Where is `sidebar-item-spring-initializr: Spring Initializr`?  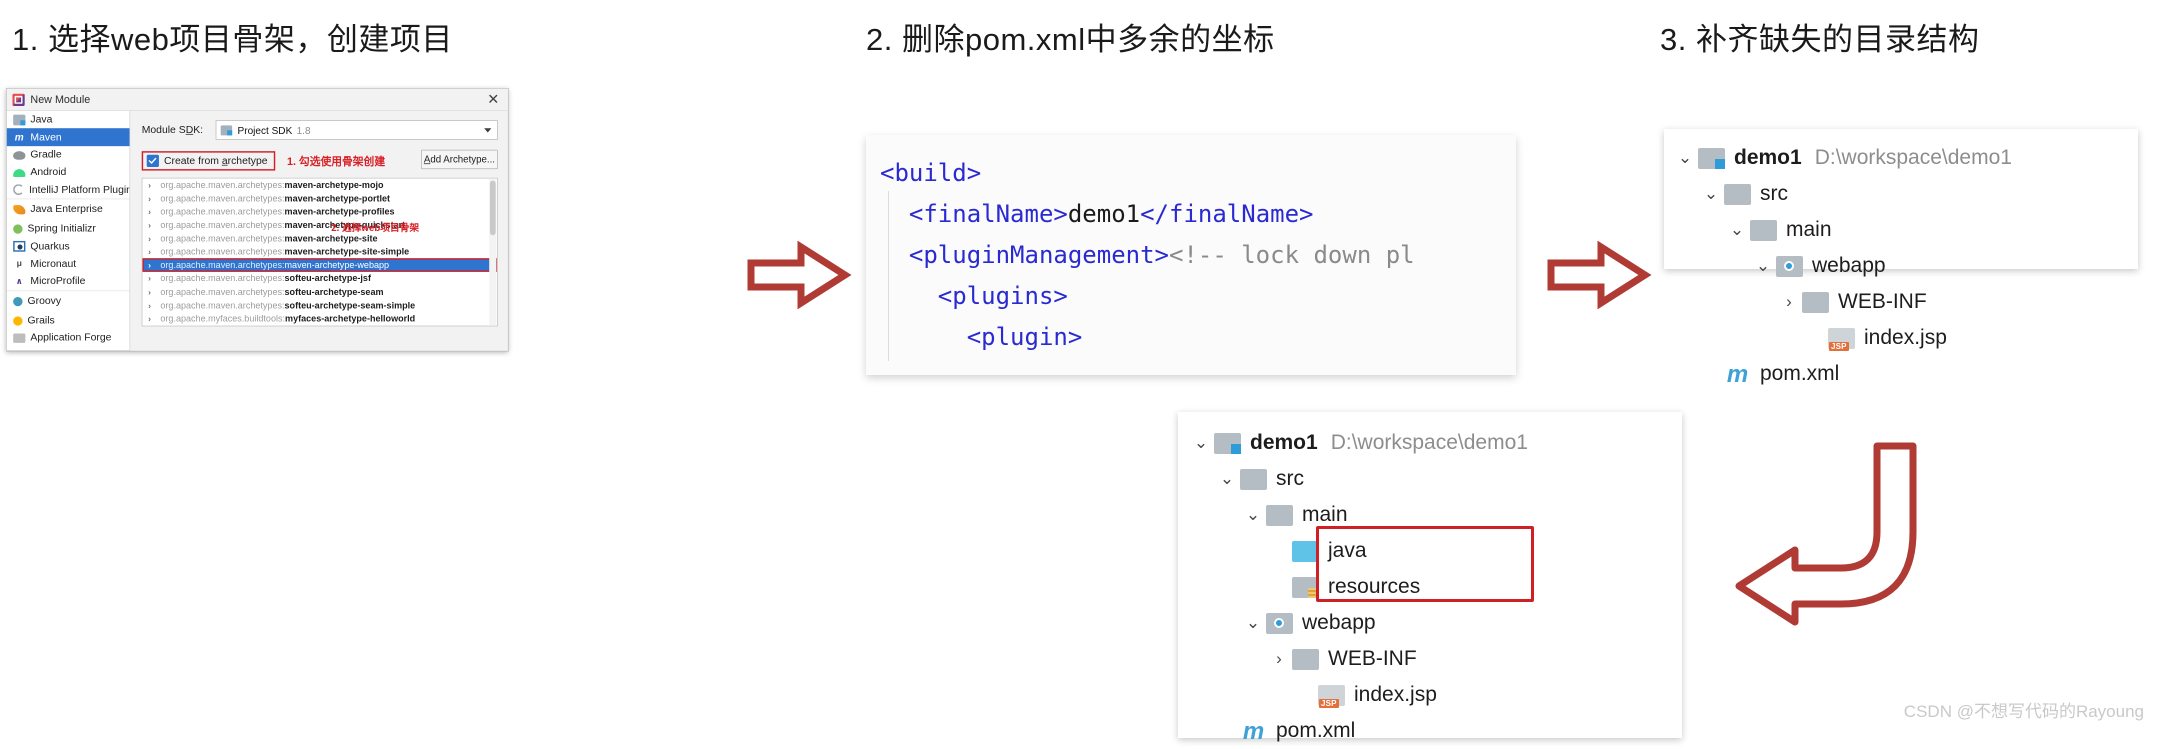
sidebar-item-spring-initializr: Spring Initializr is located at coordinates (68, 229).